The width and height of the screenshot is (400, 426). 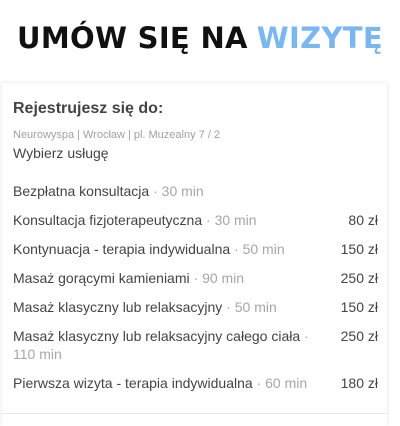 I want to click on header-title-accent: WIZYTĘ, so click(x=319, y=38).